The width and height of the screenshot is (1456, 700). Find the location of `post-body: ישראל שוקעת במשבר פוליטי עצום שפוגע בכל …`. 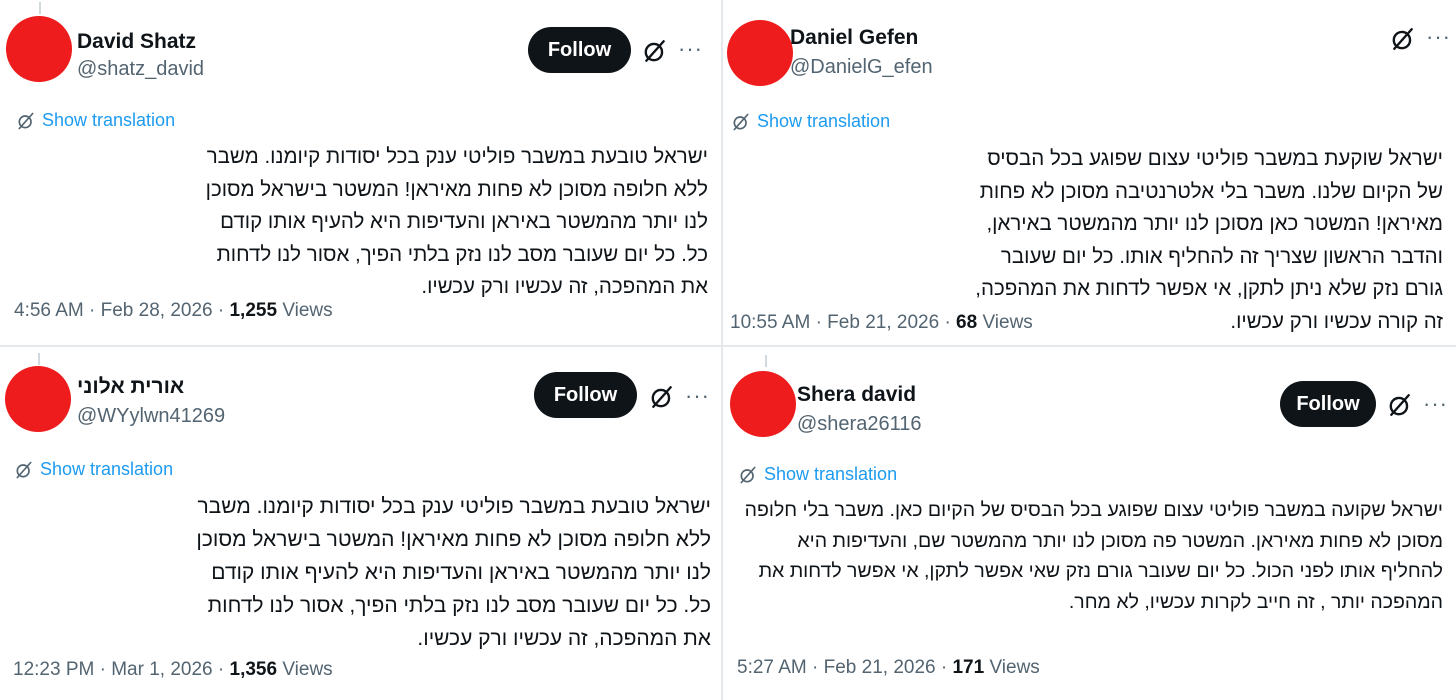

post-body: ישראל שוקעת במשבר פוליטי עצום שפוגע בכל … is located at coordinates (1209, 240).